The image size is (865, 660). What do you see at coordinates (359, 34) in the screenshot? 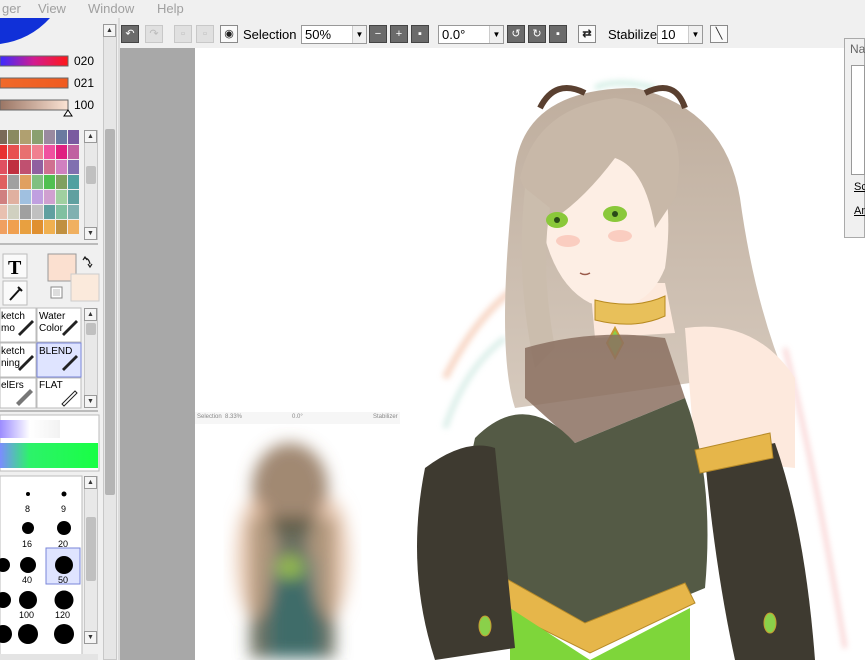
I see `zoom-dropdown-icon: ▼` at bounding box center [359, 34].